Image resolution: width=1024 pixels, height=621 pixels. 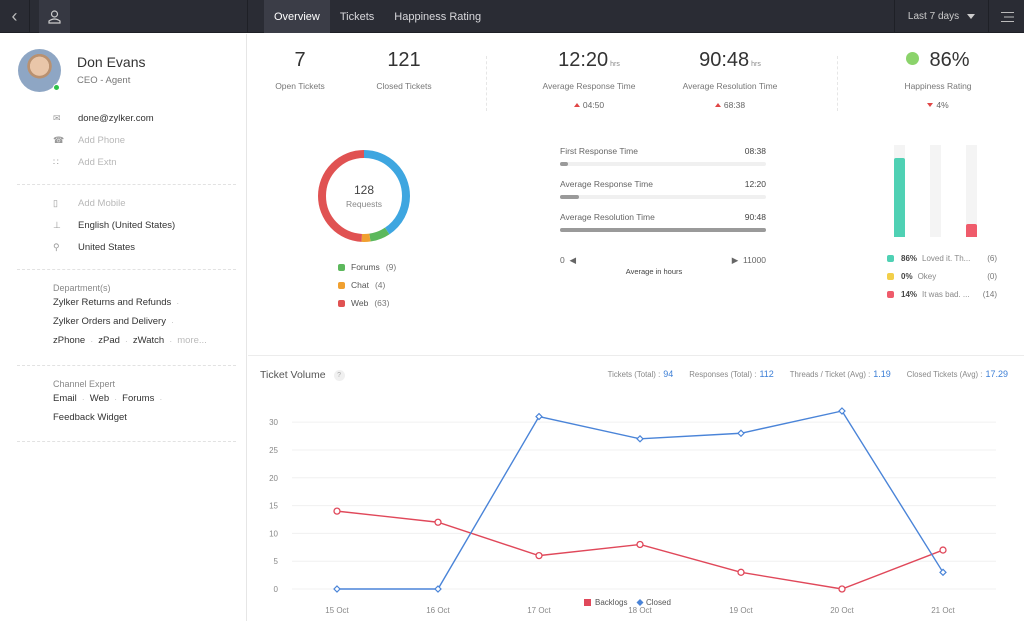 I want to click on keypad-icon: ∷, so click(x=56, y=161).